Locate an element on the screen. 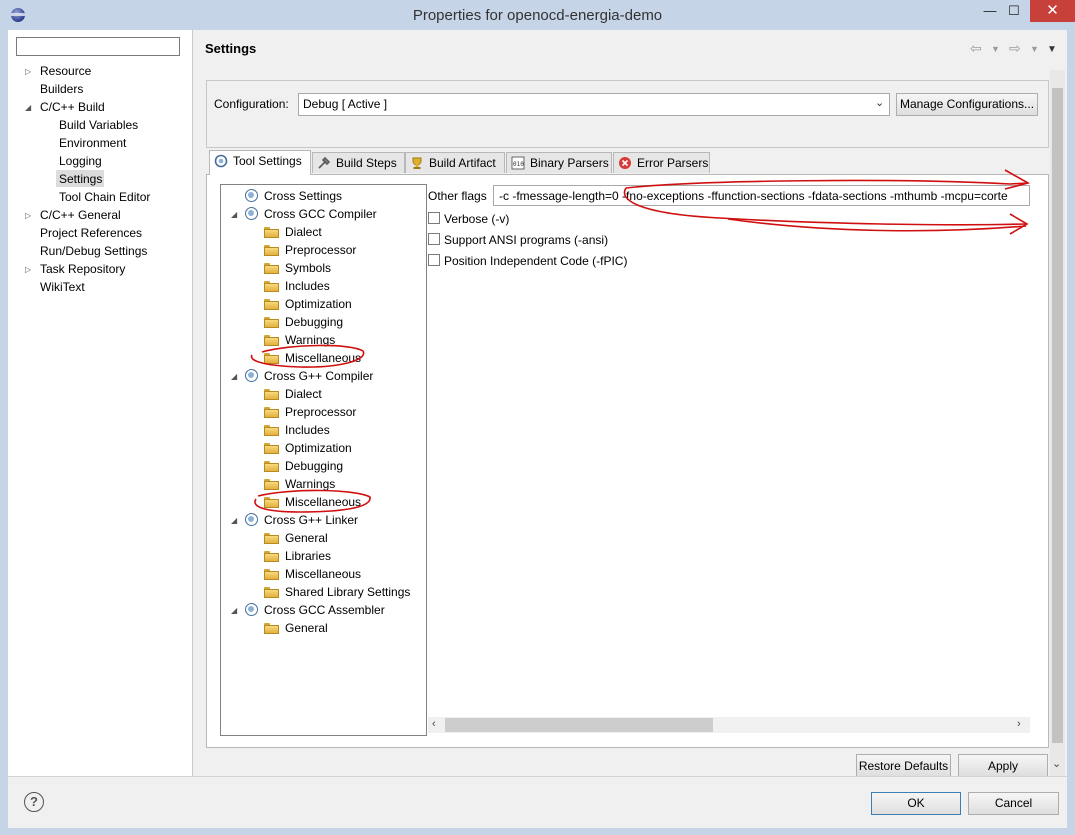  sidebar-item-run-debug-settings: Run/Debug Settings is located at coordinates (93, 251).